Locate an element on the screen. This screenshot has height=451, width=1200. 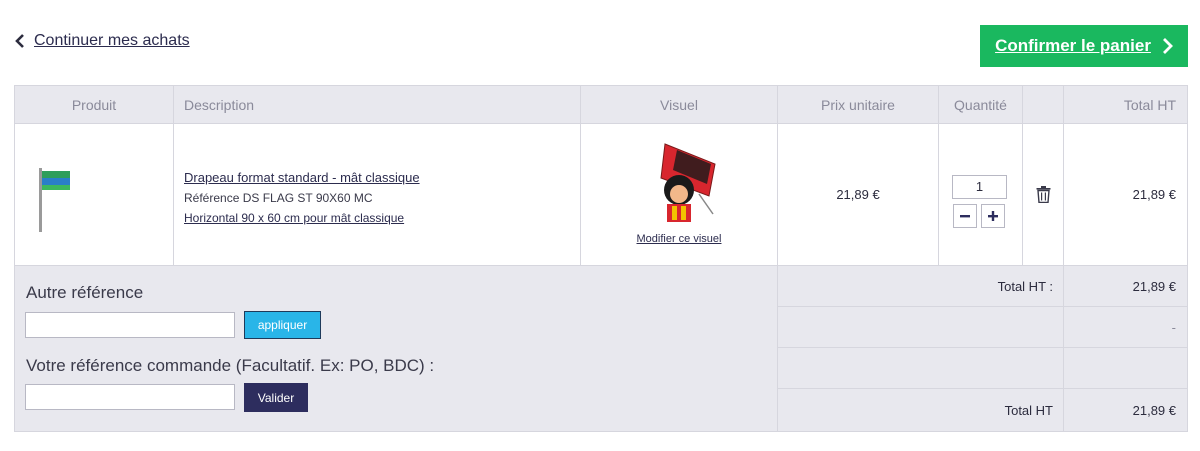
confirm-cart-label: Confirmer le panier is located at coordinates (1073, 45).